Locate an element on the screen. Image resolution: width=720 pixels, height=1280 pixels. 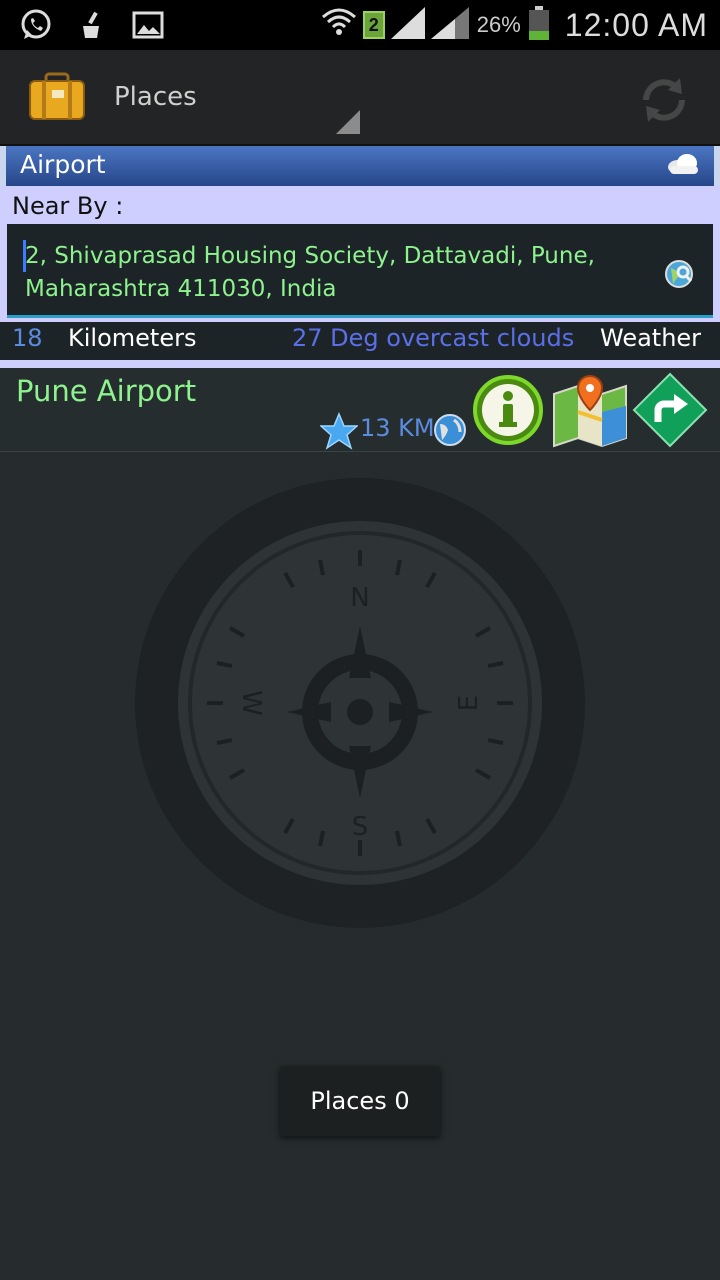
battery-icon is located at coordinates (539, 25).